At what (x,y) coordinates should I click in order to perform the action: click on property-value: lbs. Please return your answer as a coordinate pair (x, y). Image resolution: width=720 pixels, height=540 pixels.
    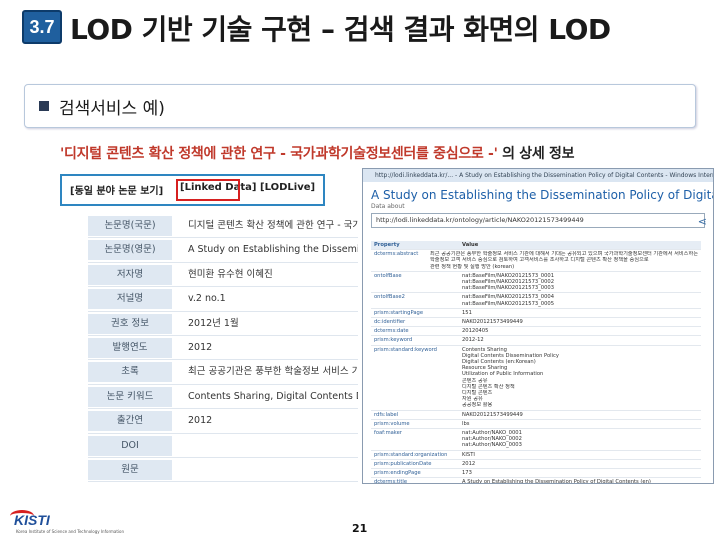
    Looking at the image, I should click on (580, 424).